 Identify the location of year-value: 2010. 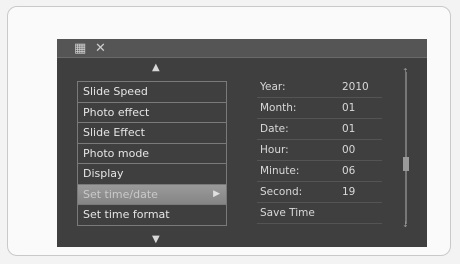
(355, 87).